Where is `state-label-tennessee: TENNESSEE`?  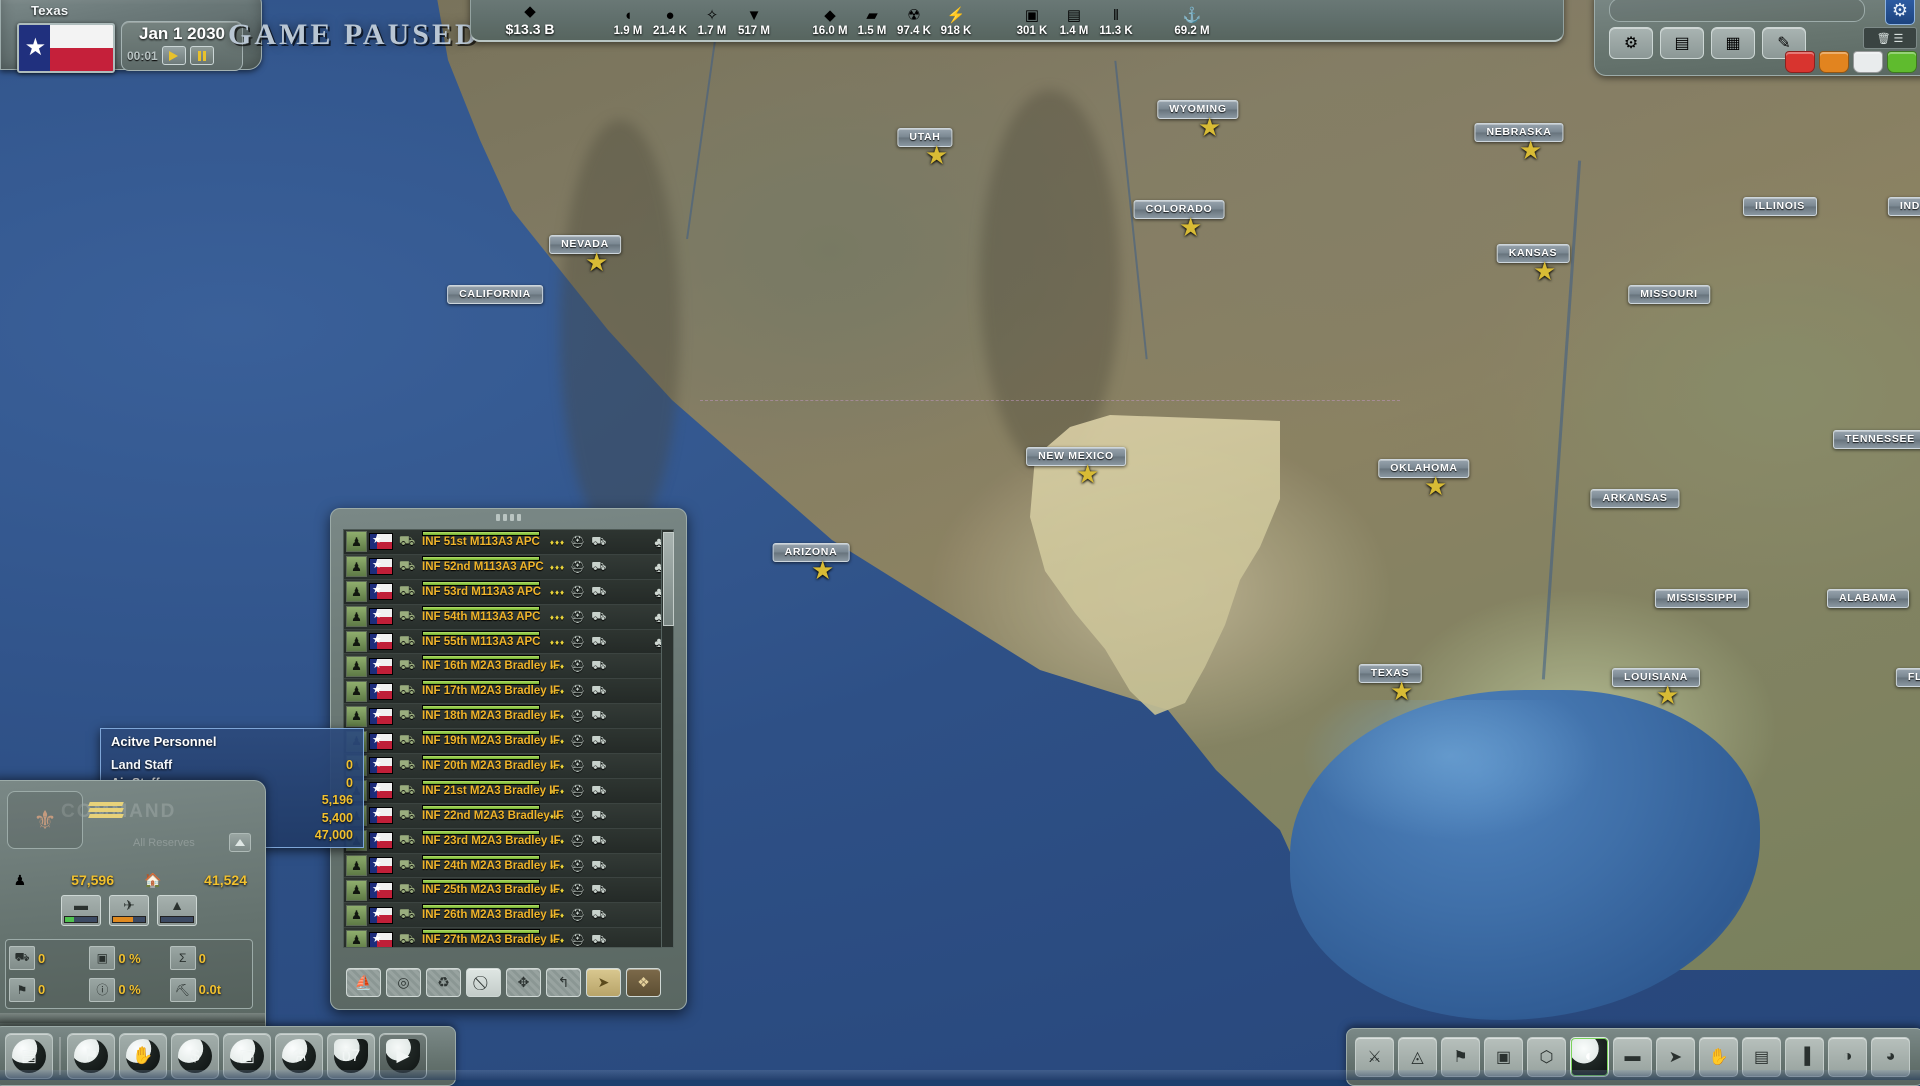 state-label-tennessee: TENNESSEE is located at coordinates (1876, 439).